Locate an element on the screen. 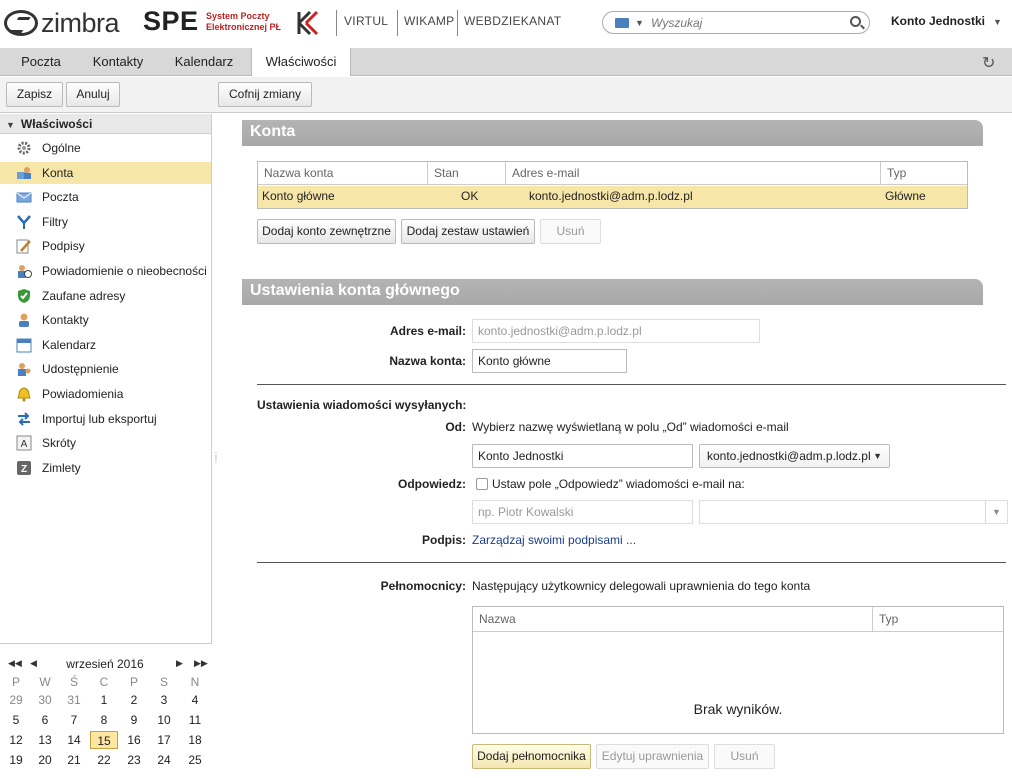 The height and width of the screenshot is (778, 1012). reply-to-address-select: ▼ is located at coordinates (853, 512).